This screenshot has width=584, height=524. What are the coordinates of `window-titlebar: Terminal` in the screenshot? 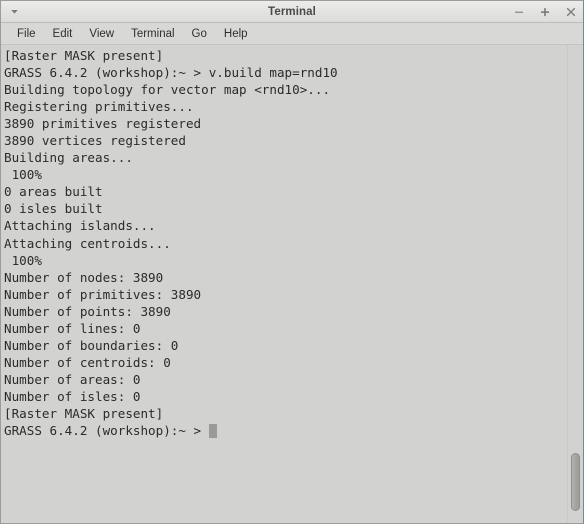 It's located at (292, 12).